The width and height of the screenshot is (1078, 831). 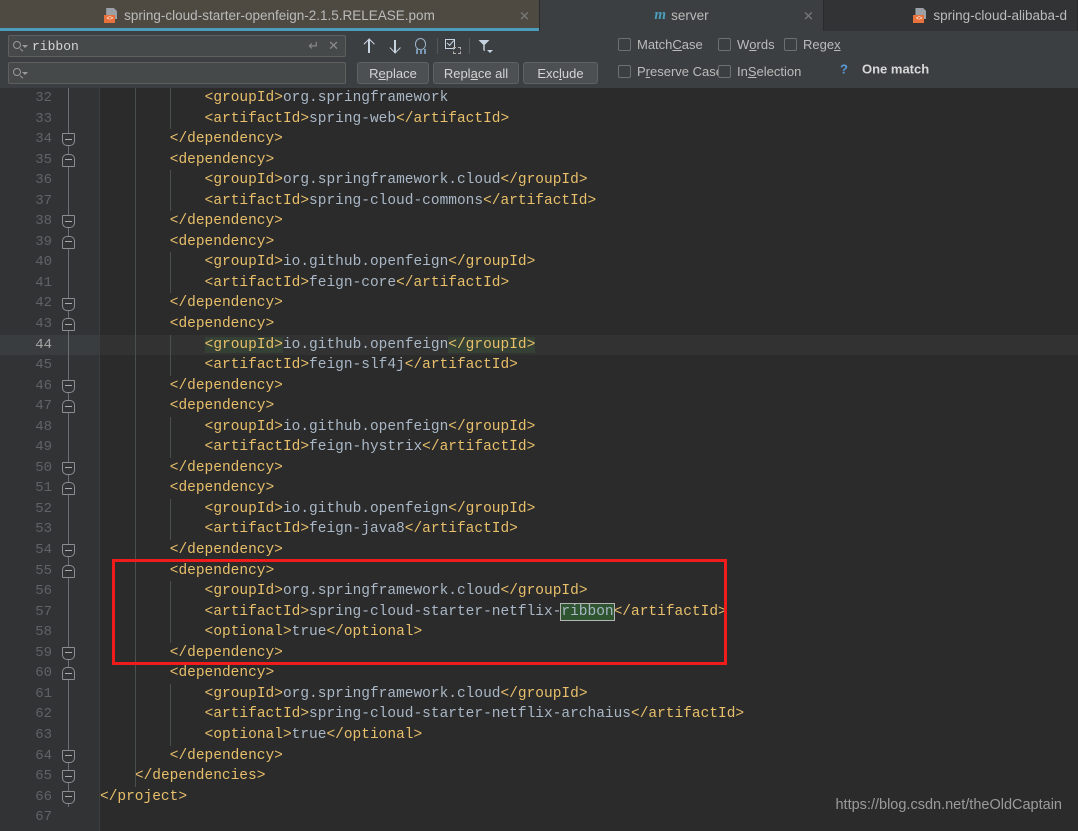 I want to click on code-line: 34 </dependency>, so click(x=539, y=139).